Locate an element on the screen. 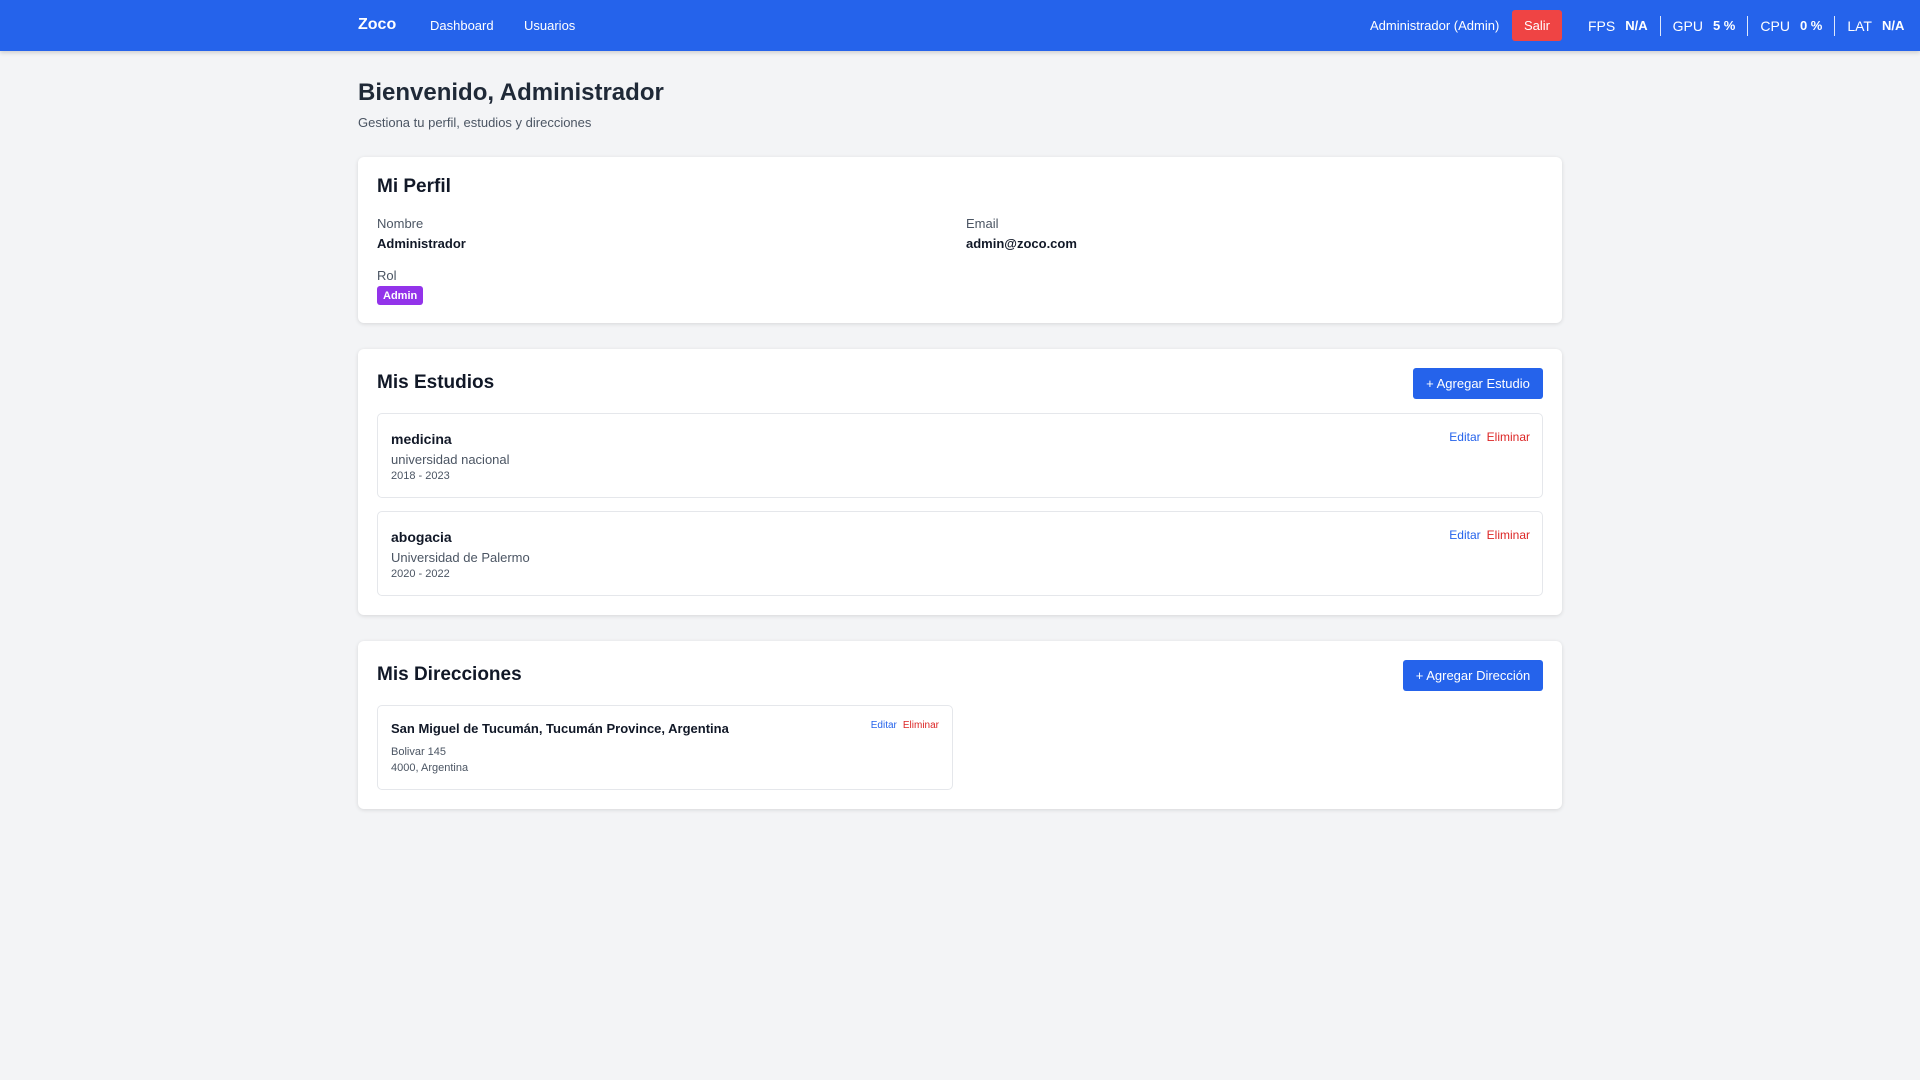 The width and height of the screenshot is (1920, 1080). nav-link-usuarios: Usuarios is located at coordinates (549, 25).